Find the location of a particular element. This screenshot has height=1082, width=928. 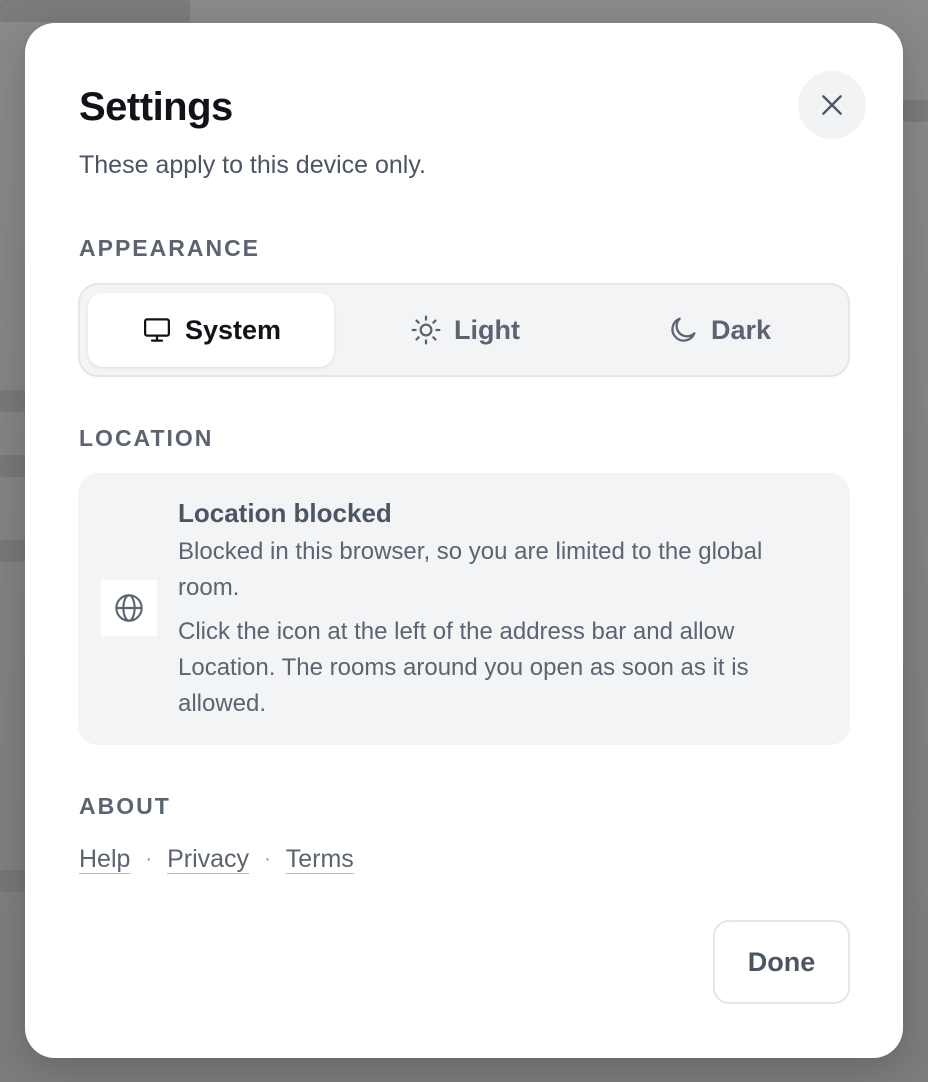

appearance-option-label: System is located at coordinates (233, 329).